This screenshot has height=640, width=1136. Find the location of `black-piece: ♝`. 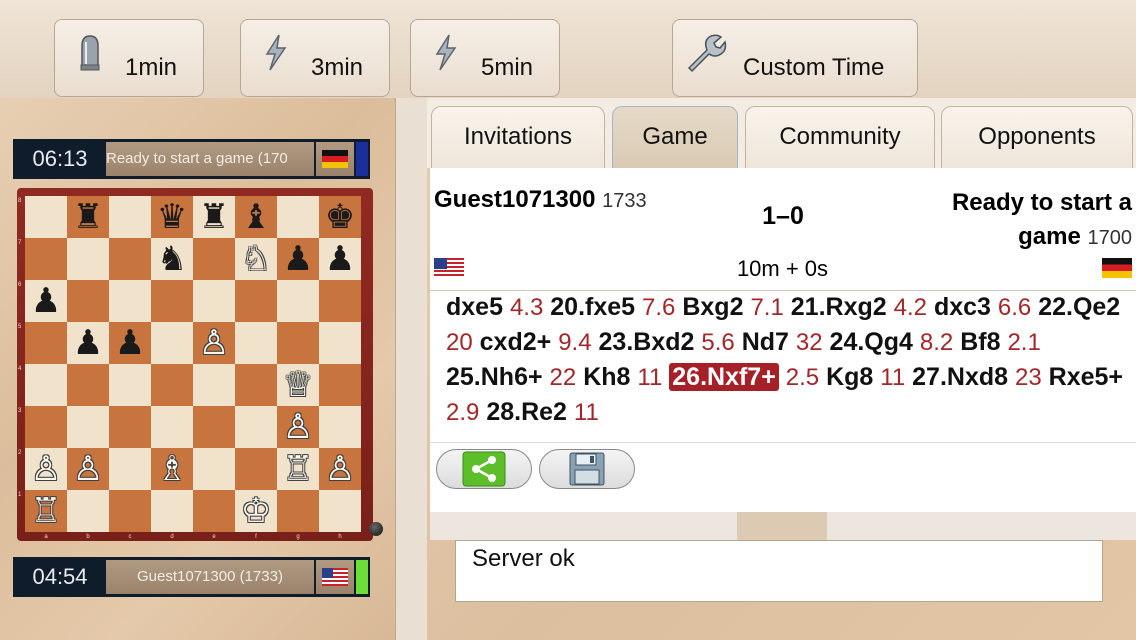

black-piece: ♝ is located at coordinates (256, 217).